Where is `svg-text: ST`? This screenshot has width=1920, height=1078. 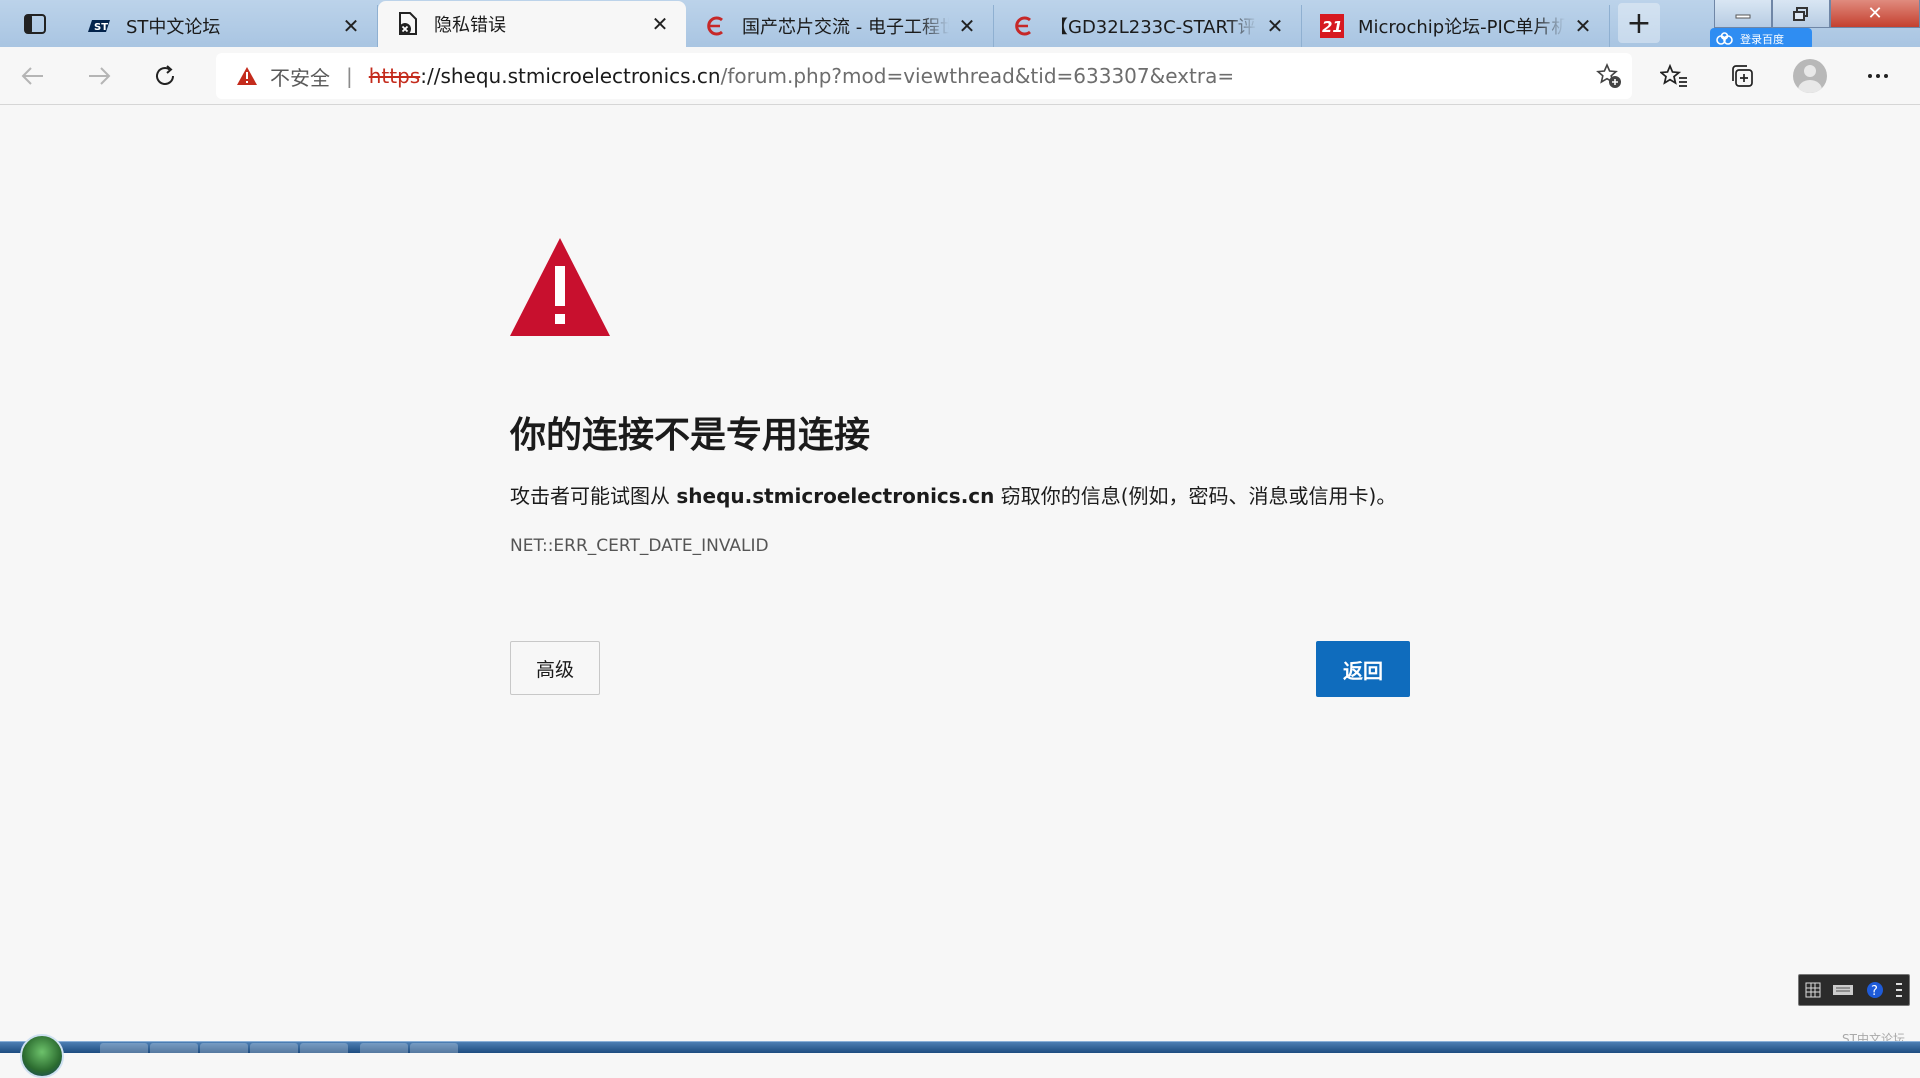 svg-text: ST is located at coordinates (101, 27).